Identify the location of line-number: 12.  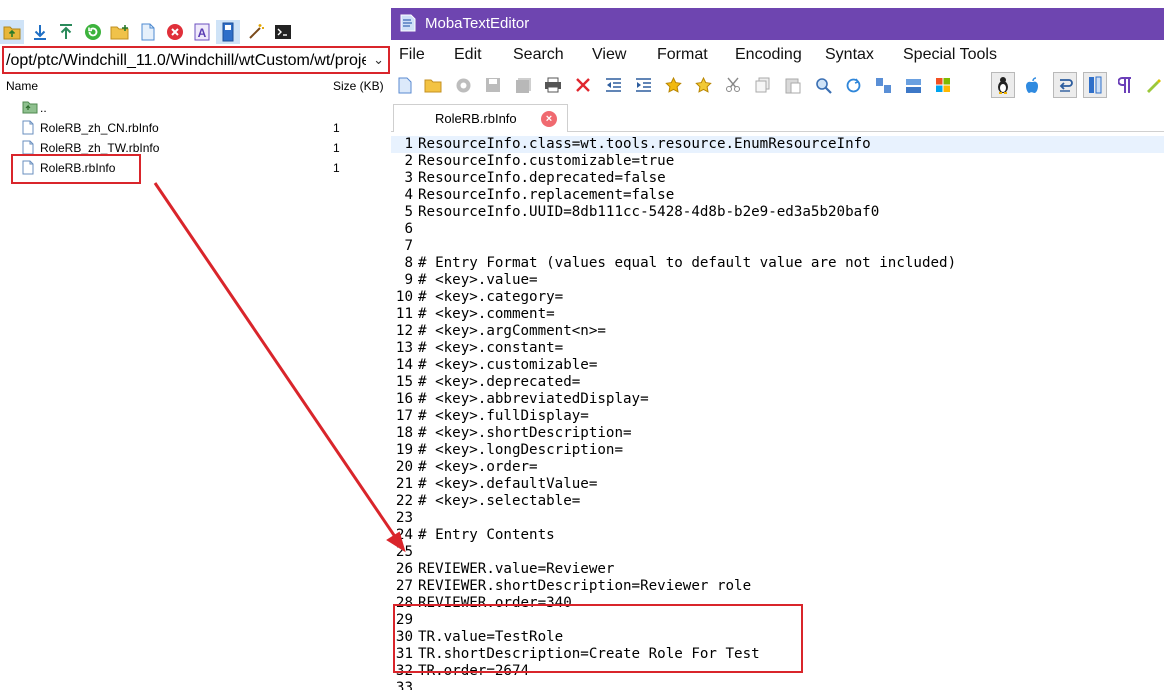
(404, 331).